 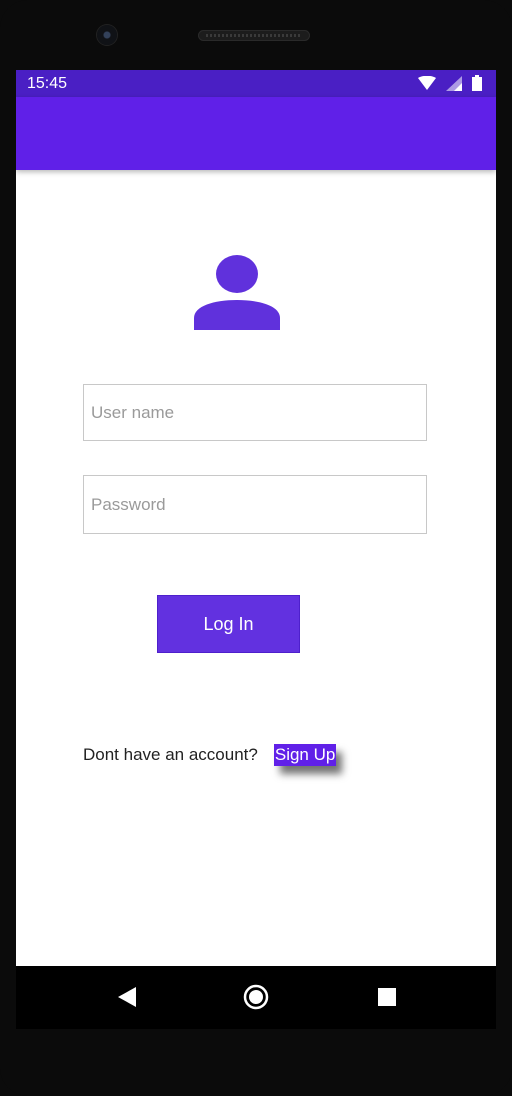 What do you see at coordinates (454, 85) in the screenshot?
I see `cellular-signal-icon` at bounding box center [454, 85].